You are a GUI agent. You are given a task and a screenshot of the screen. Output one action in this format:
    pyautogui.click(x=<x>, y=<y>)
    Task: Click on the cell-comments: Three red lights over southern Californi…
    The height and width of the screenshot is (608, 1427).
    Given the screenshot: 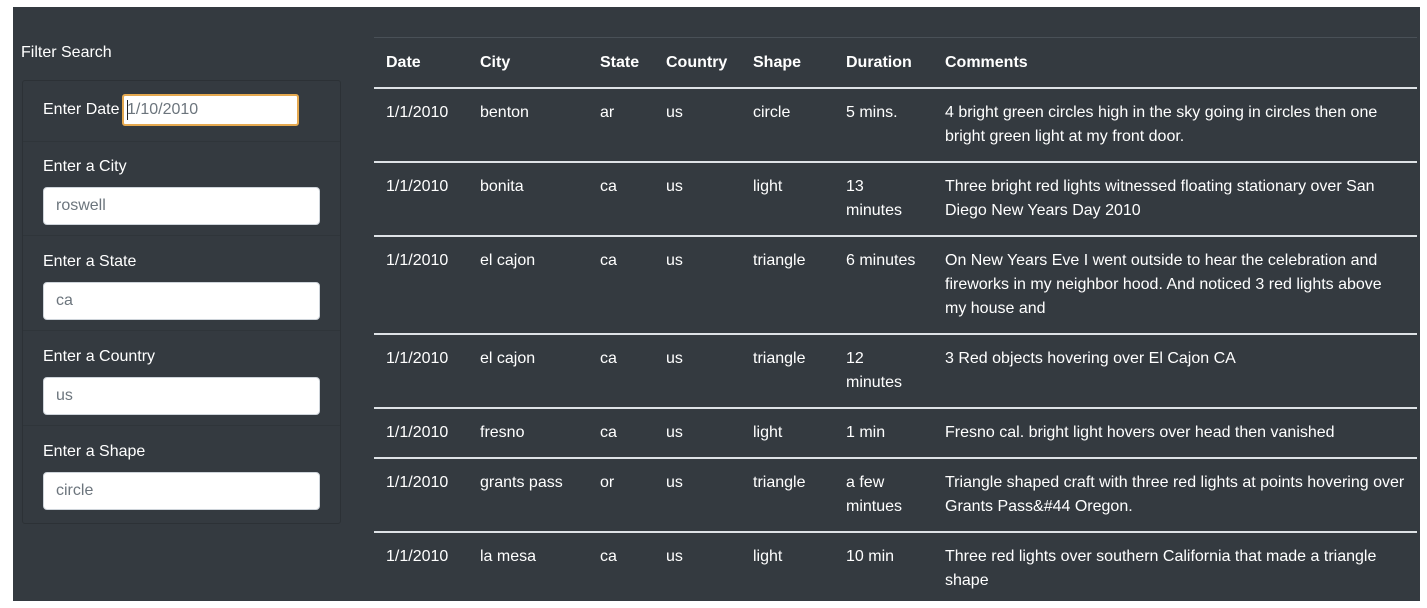 What is the action you would take?
    pyautogui.click(x=1175, y=566)
    